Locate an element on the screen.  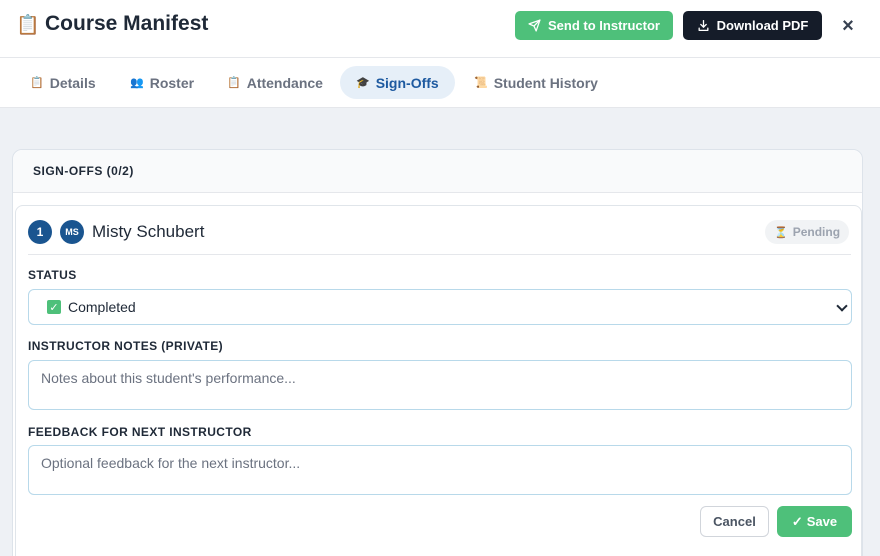
send-icon is located at coordinates (534, 25).